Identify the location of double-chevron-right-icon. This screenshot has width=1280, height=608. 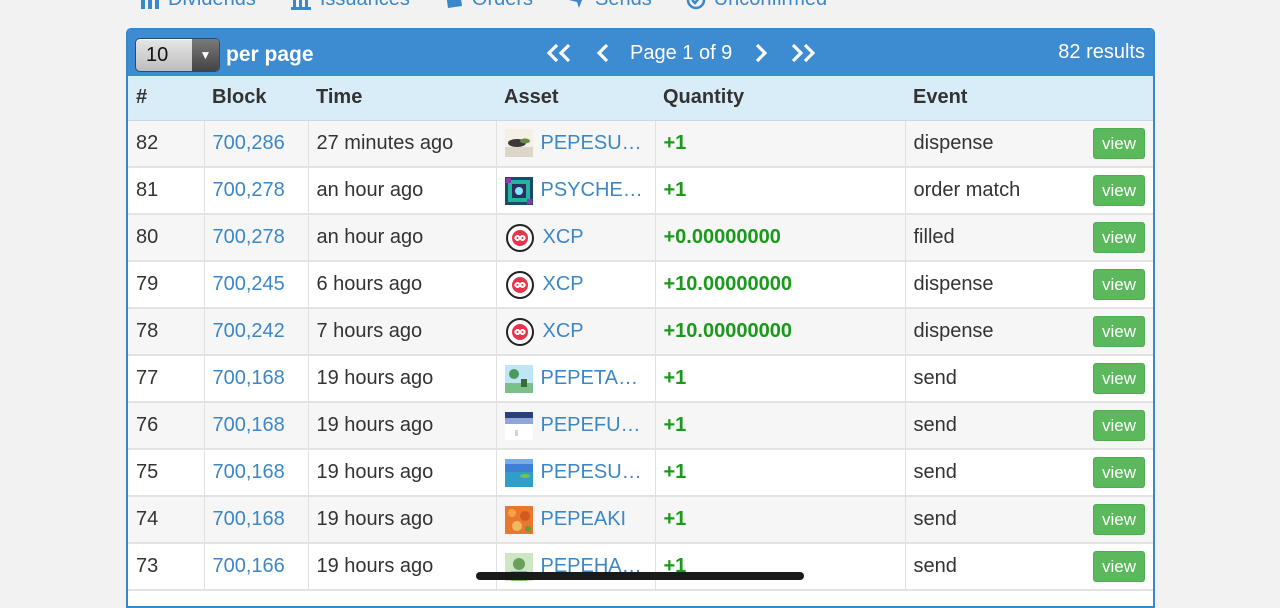
(804, 53).